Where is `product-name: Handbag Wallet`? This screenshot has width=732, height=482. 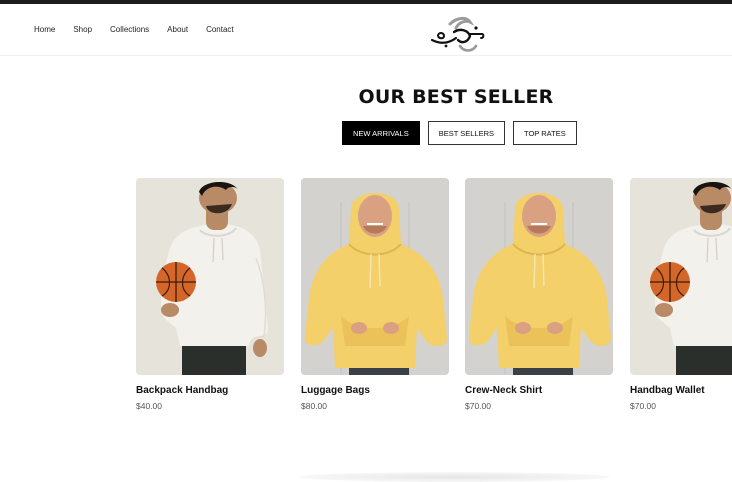 product-name: Handbag Wallet is located at coordinates (681, 390).